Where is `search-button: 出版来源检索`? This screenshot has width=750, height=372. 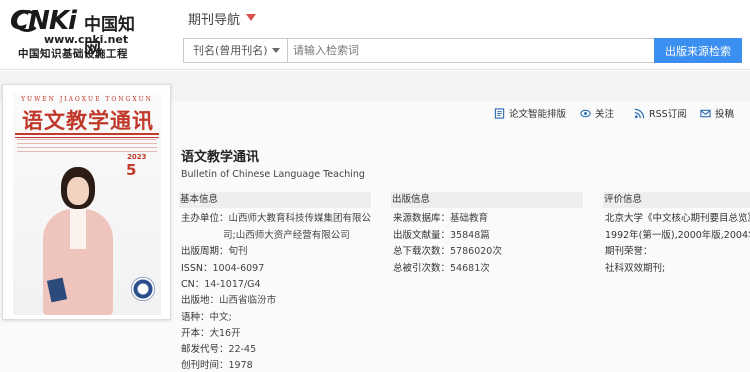
search-button: 出版来源检索 is located at coordinates (698, 50).